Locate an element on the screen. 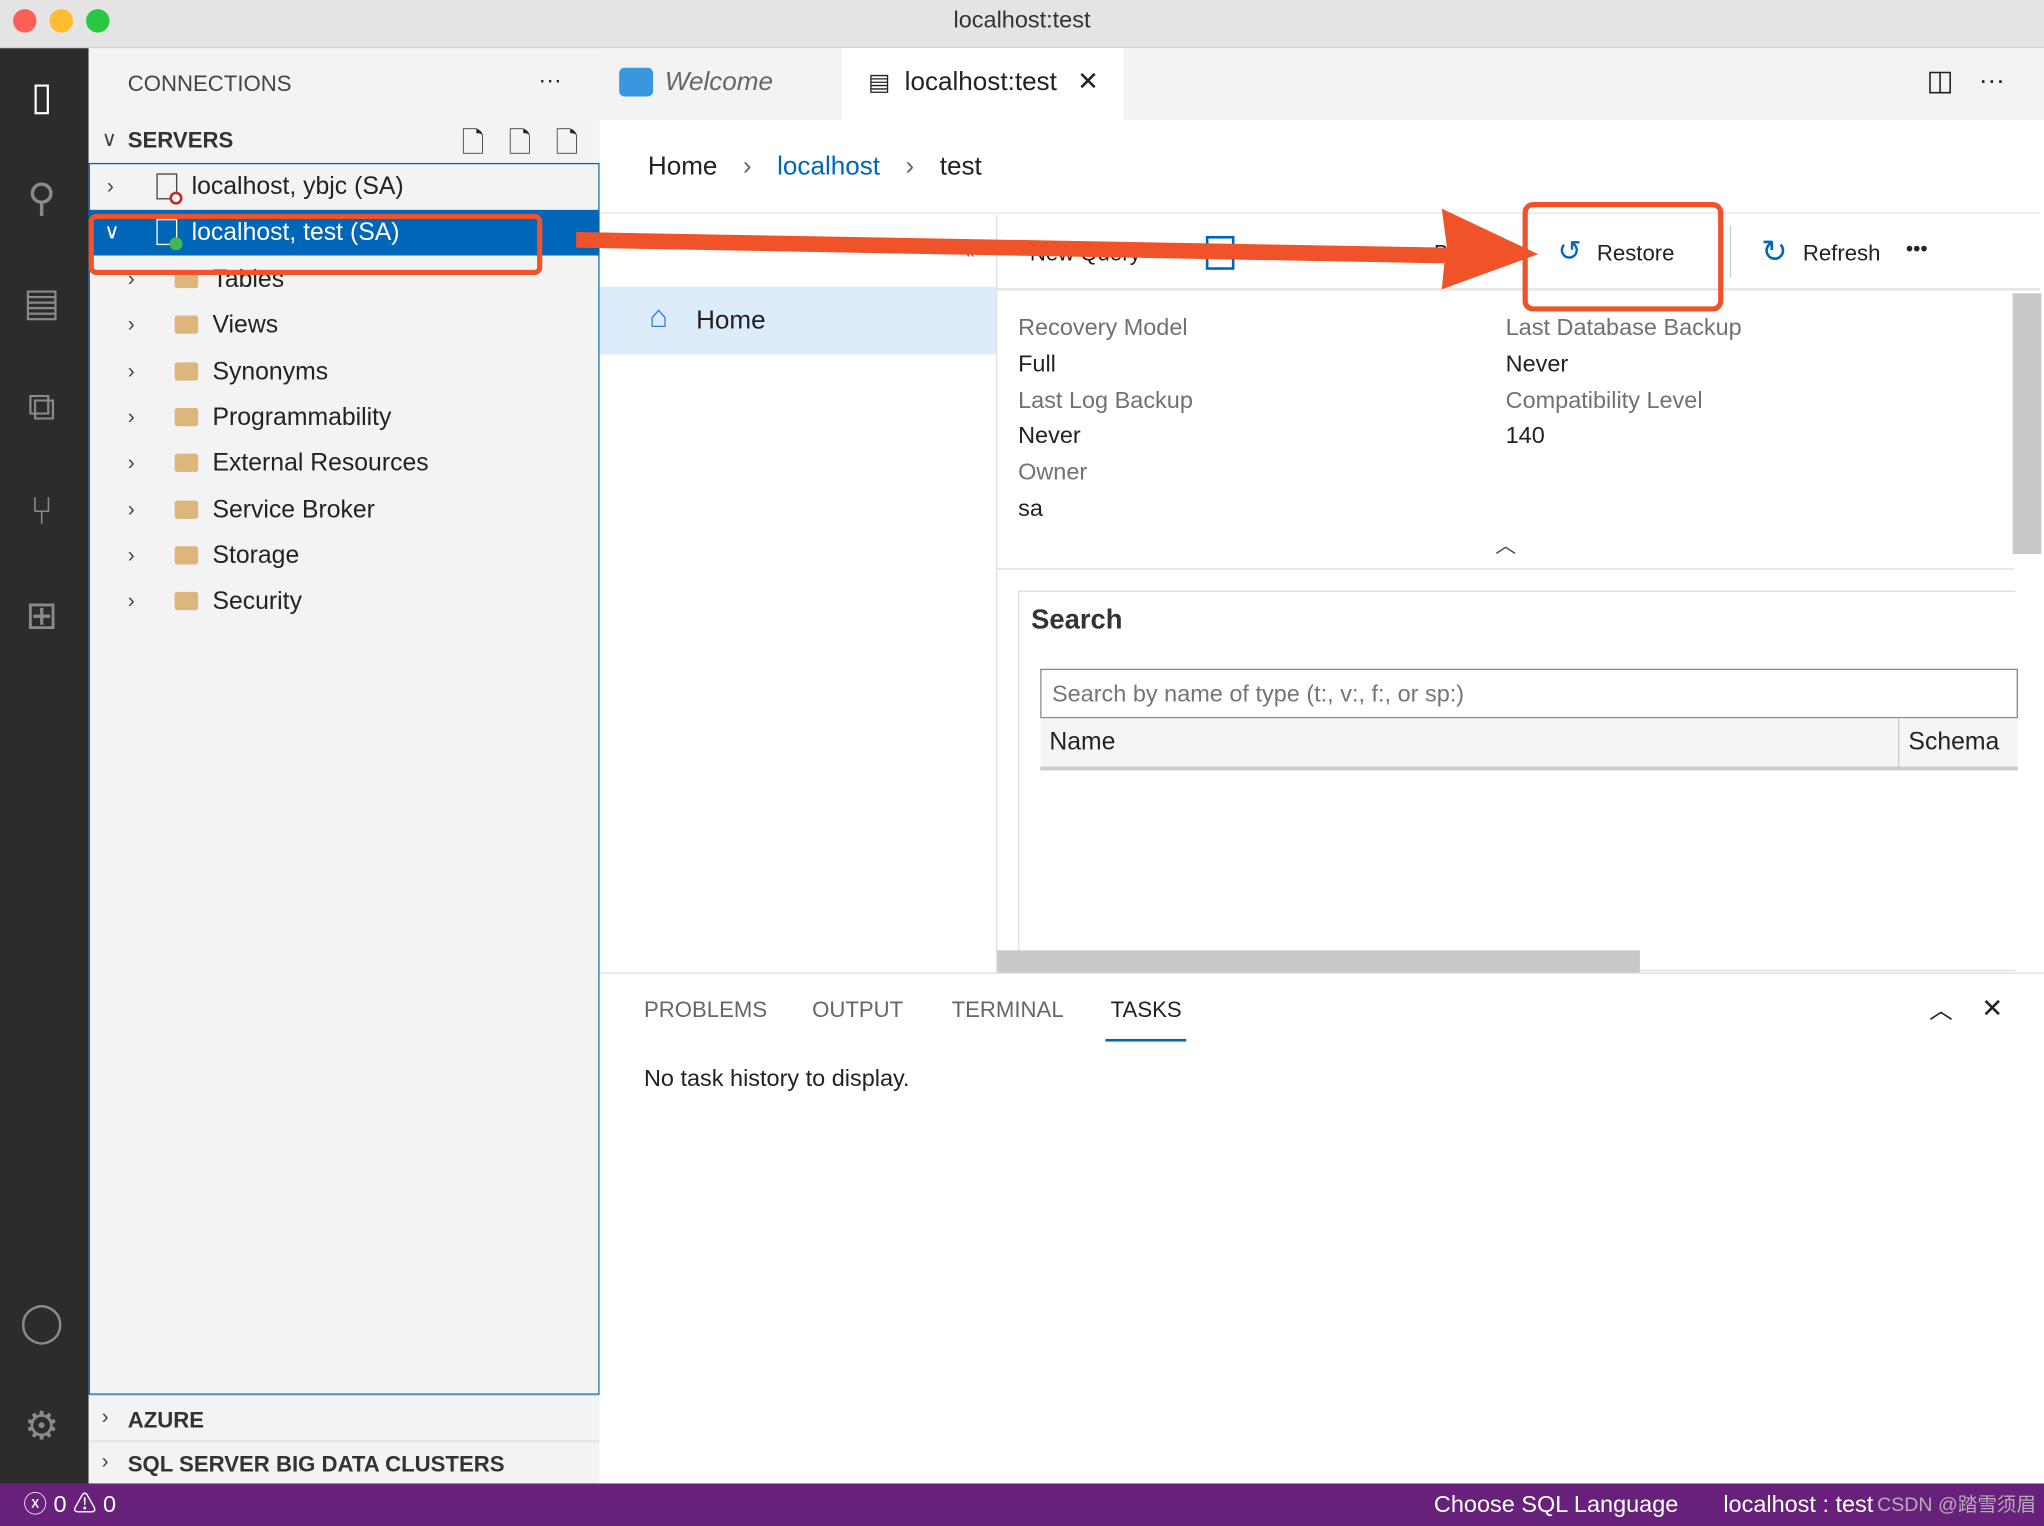 This screenshot has width=2044, height=1526. highlight-restore-box is located at coordinates (1623, 257).